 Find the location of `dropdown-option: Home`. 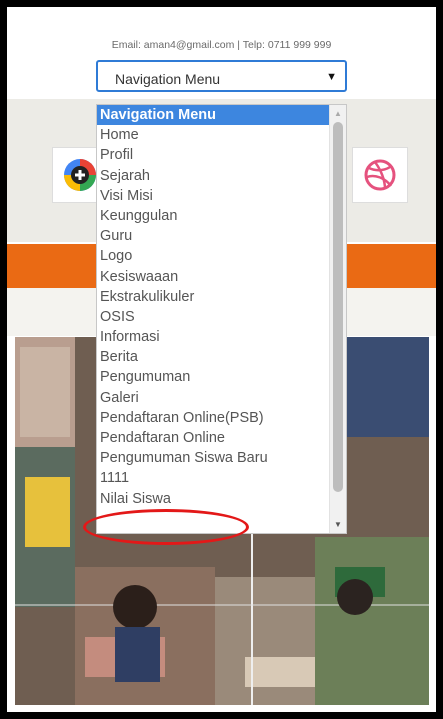

dropdown-option: Home is located at coordinates (221, 135).